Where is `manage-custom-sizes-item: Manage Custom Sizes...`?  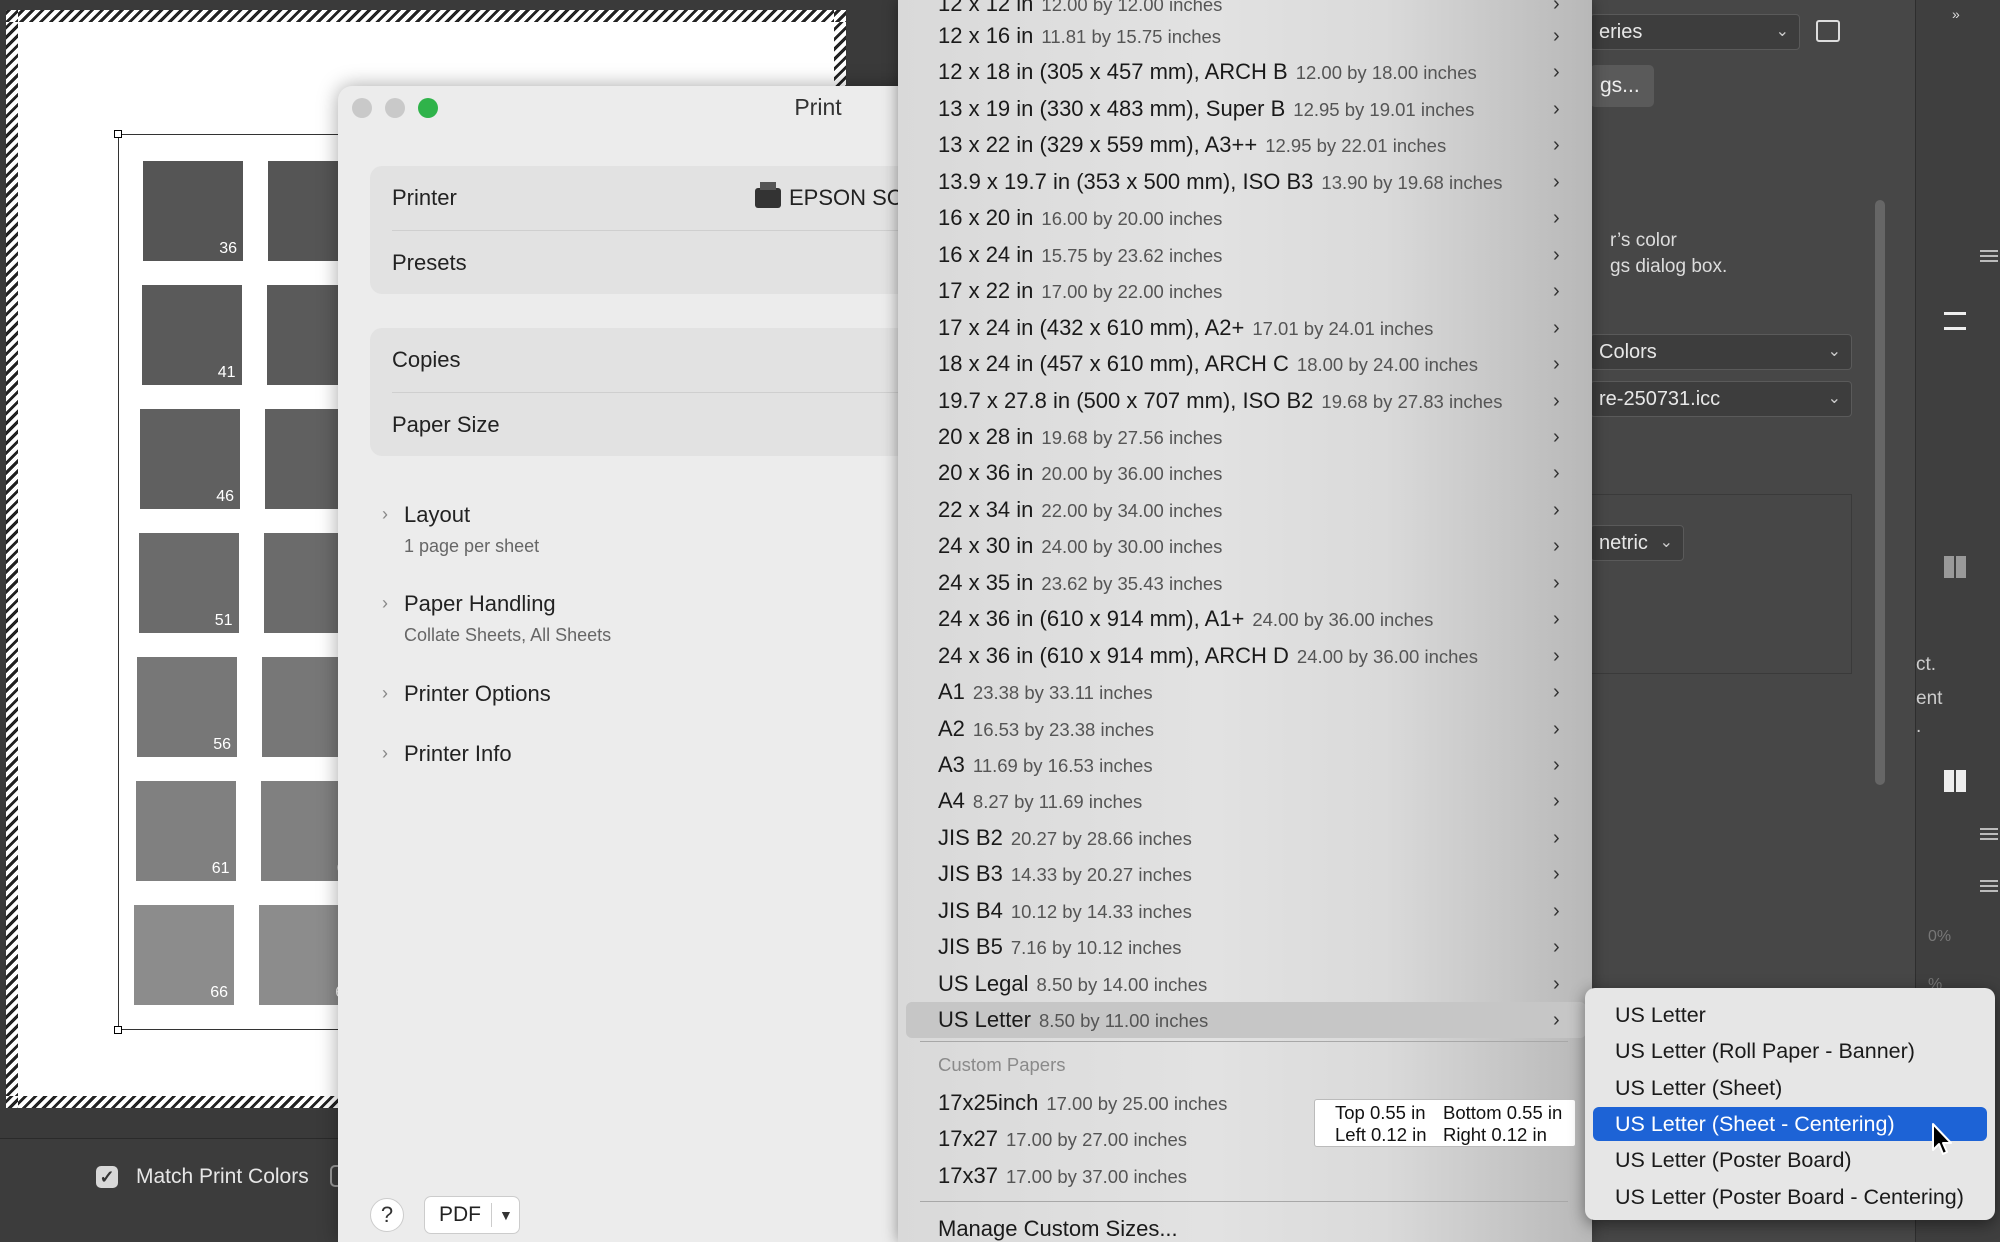 manage-custom-sizes-item: Manage Custom Sizes... is located at coordinates (1245, 1226).